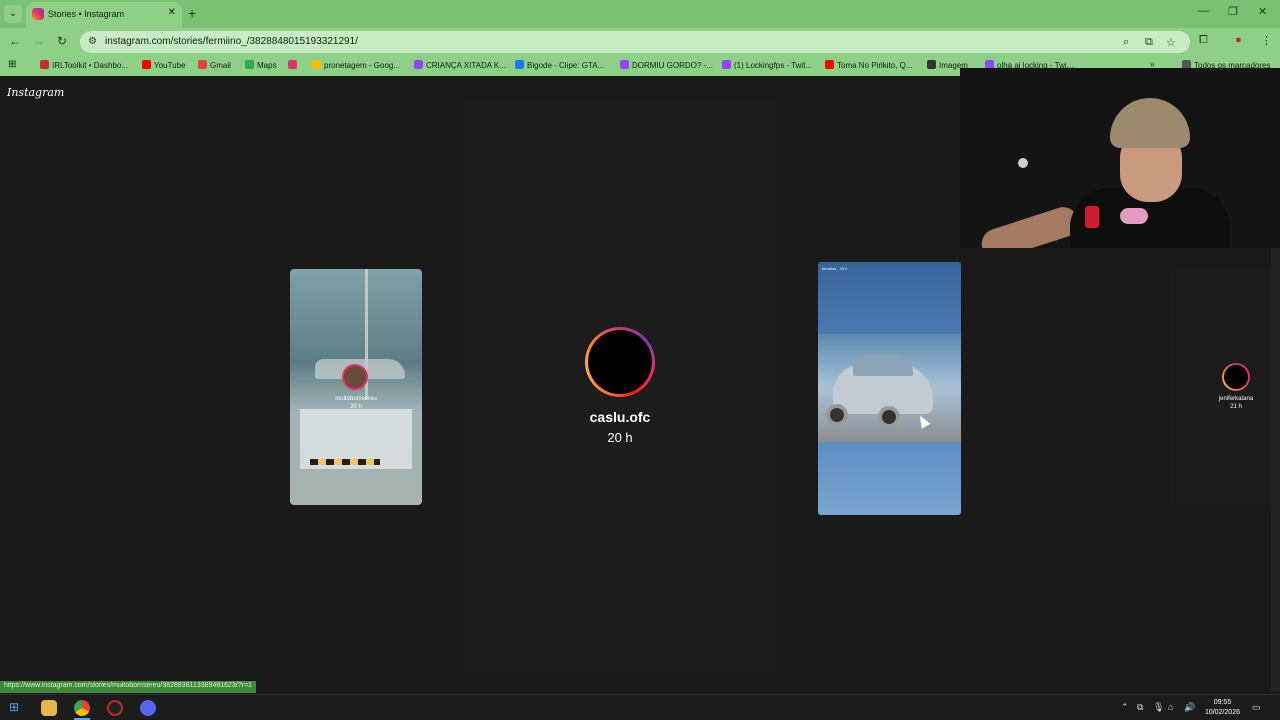 The width and height of the screenshot is (1280, 720). What do you see at coordinates (1222, 702) in the screenshot?
I see `clock-time: 09:55` at bounding box center [1222, 702].